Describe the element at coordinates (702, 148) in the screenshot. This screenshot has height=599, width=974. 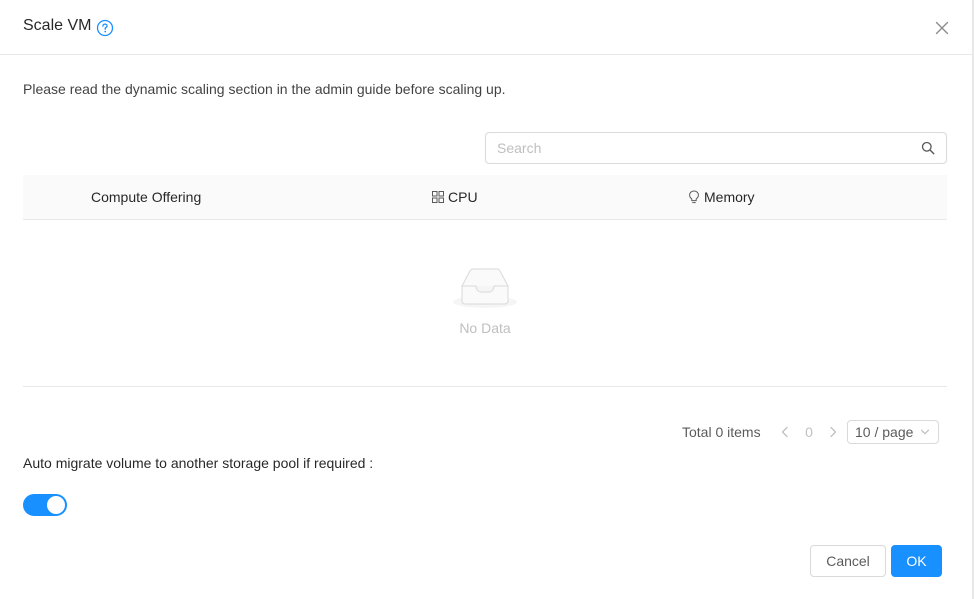
I see `search-input` at that location.